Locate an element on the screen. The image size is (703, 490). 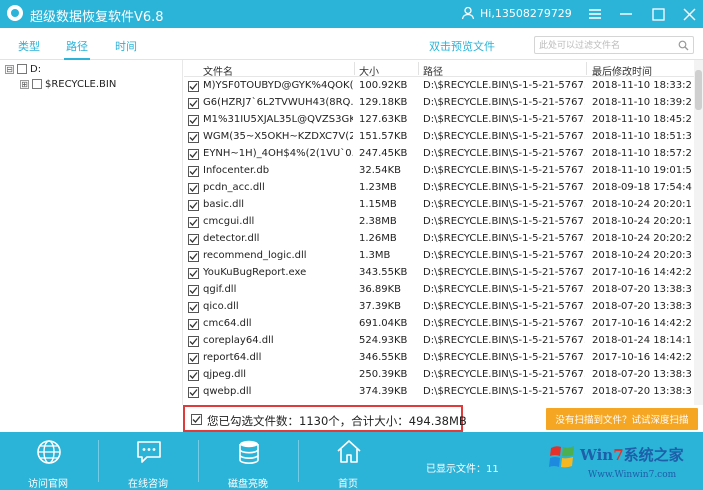
cell-size: 1.23MB is located at coordinates (378, 187).